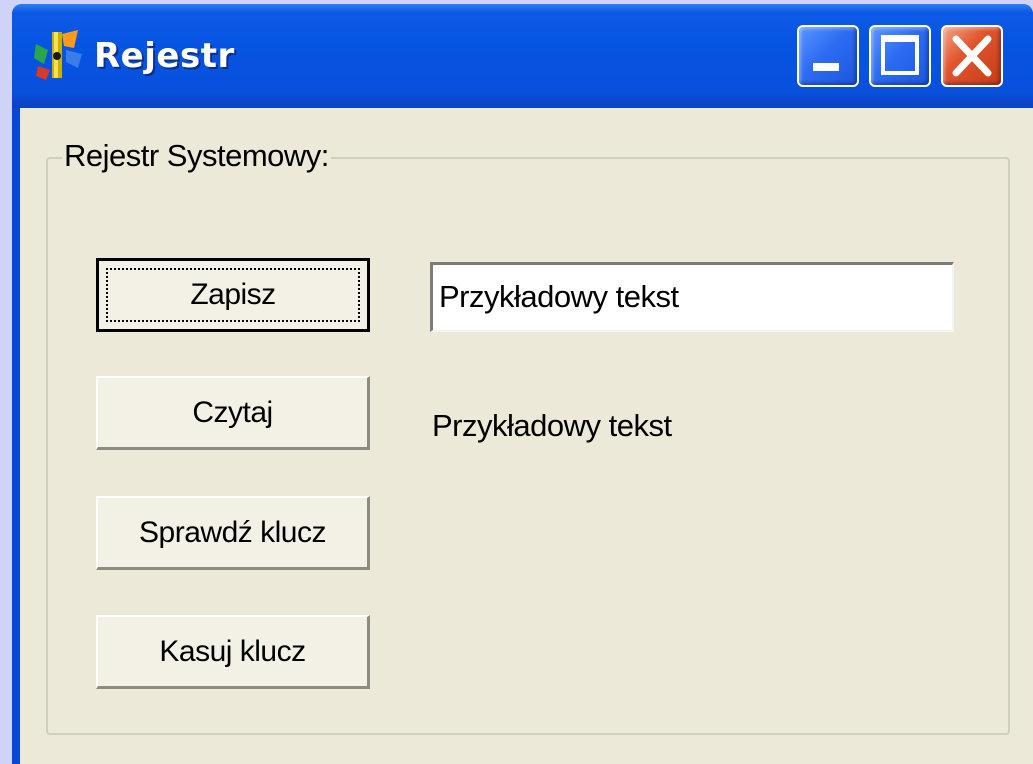 This screenshot has height=764, width=1033. Describe the element at coordinates (196, 156) in the screenshot. I see `groupbox-label: Rejestr Systemowy:` at that location.